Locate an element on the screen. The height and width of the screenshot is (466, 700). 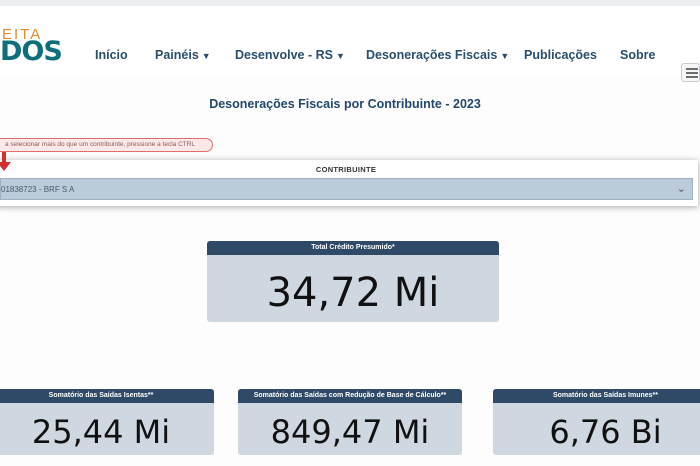
contribuinte-filter: CONTRIBUINTE 01838723 - BRF S A ⌄ is located at coordinates (349, 183).